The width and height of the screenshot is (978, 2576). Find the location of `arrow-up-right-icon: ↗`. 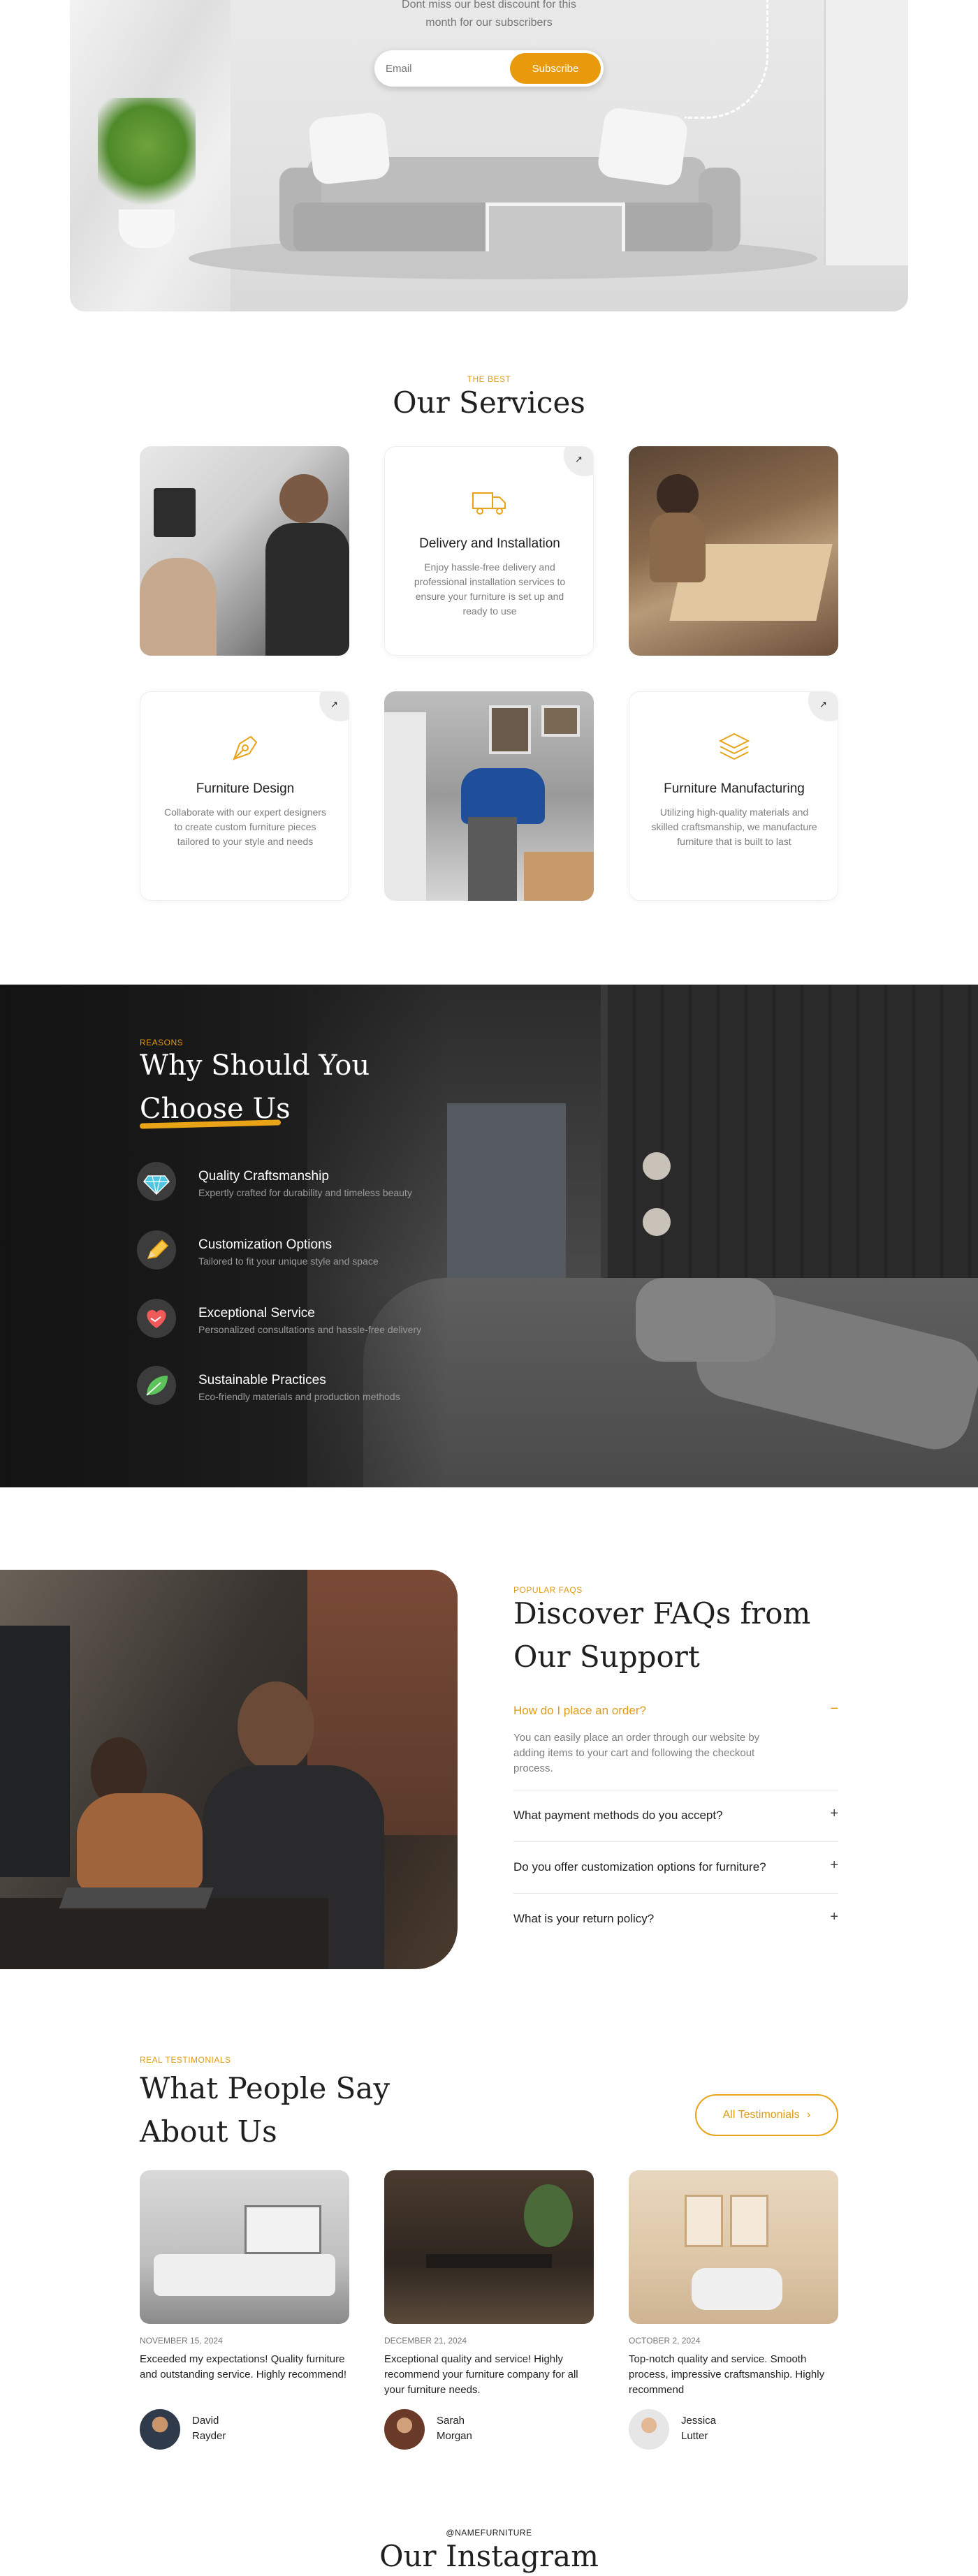

arrow-up-right-icon: ↗ is located at coordinates (579, 459).